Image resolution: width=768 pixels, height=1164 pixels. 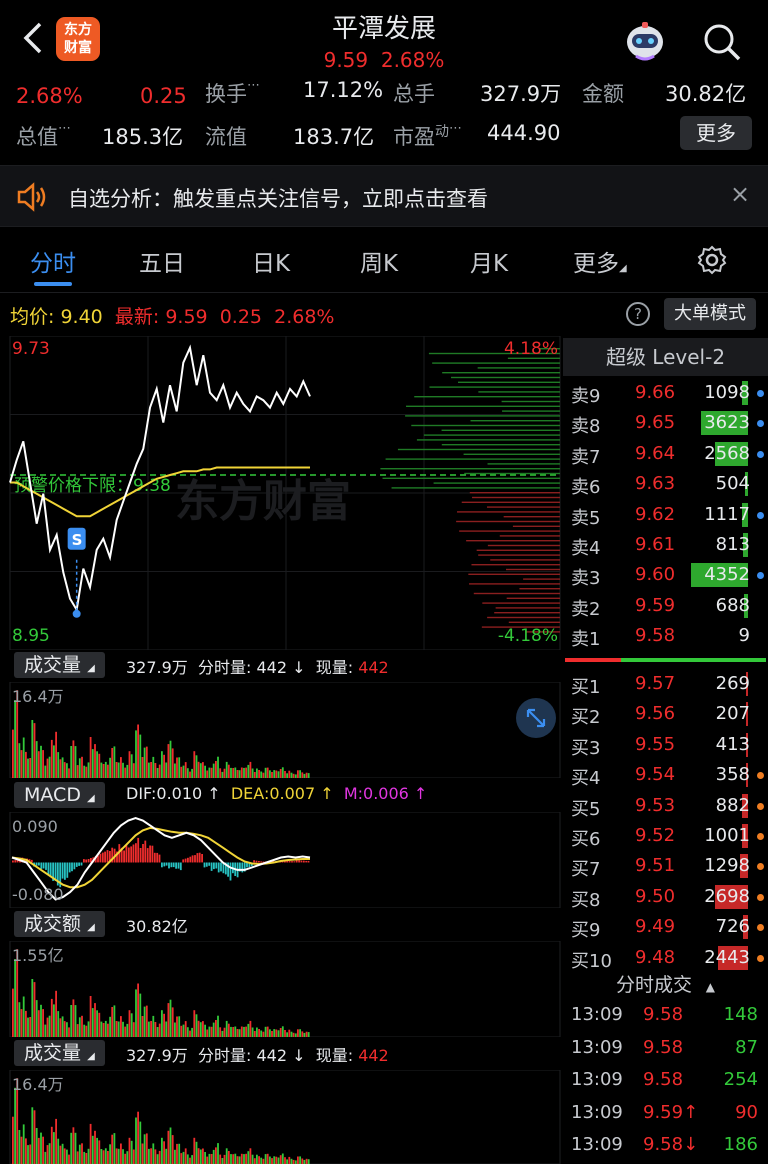 I want to click on volume-indicator-bar: 成交量 ◢ 327.9万 分时量: 442 ↓ 现量: 442, so click(x=285, y=665).